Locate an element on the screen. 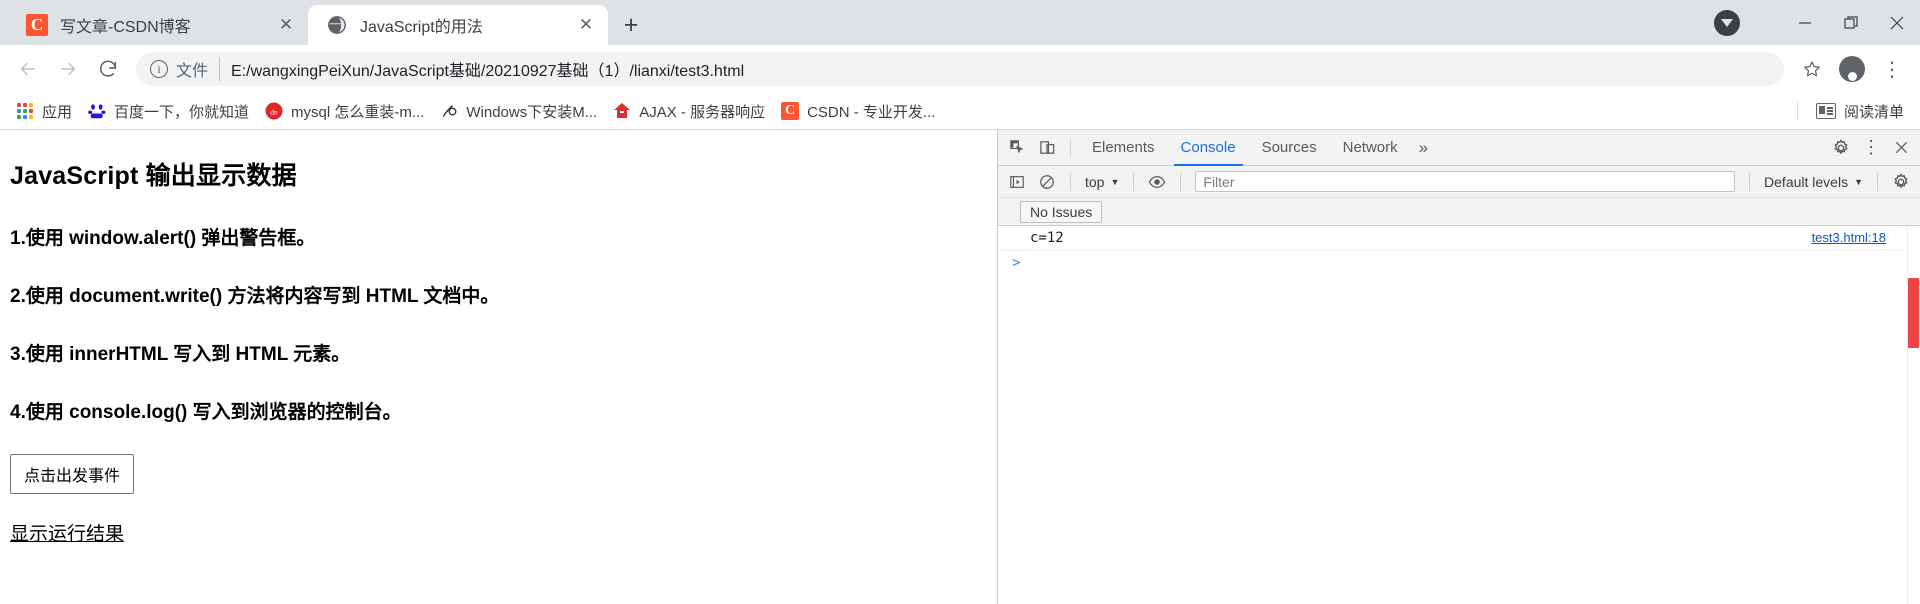  console-scrollbar is located at coordinates (1913, 415).